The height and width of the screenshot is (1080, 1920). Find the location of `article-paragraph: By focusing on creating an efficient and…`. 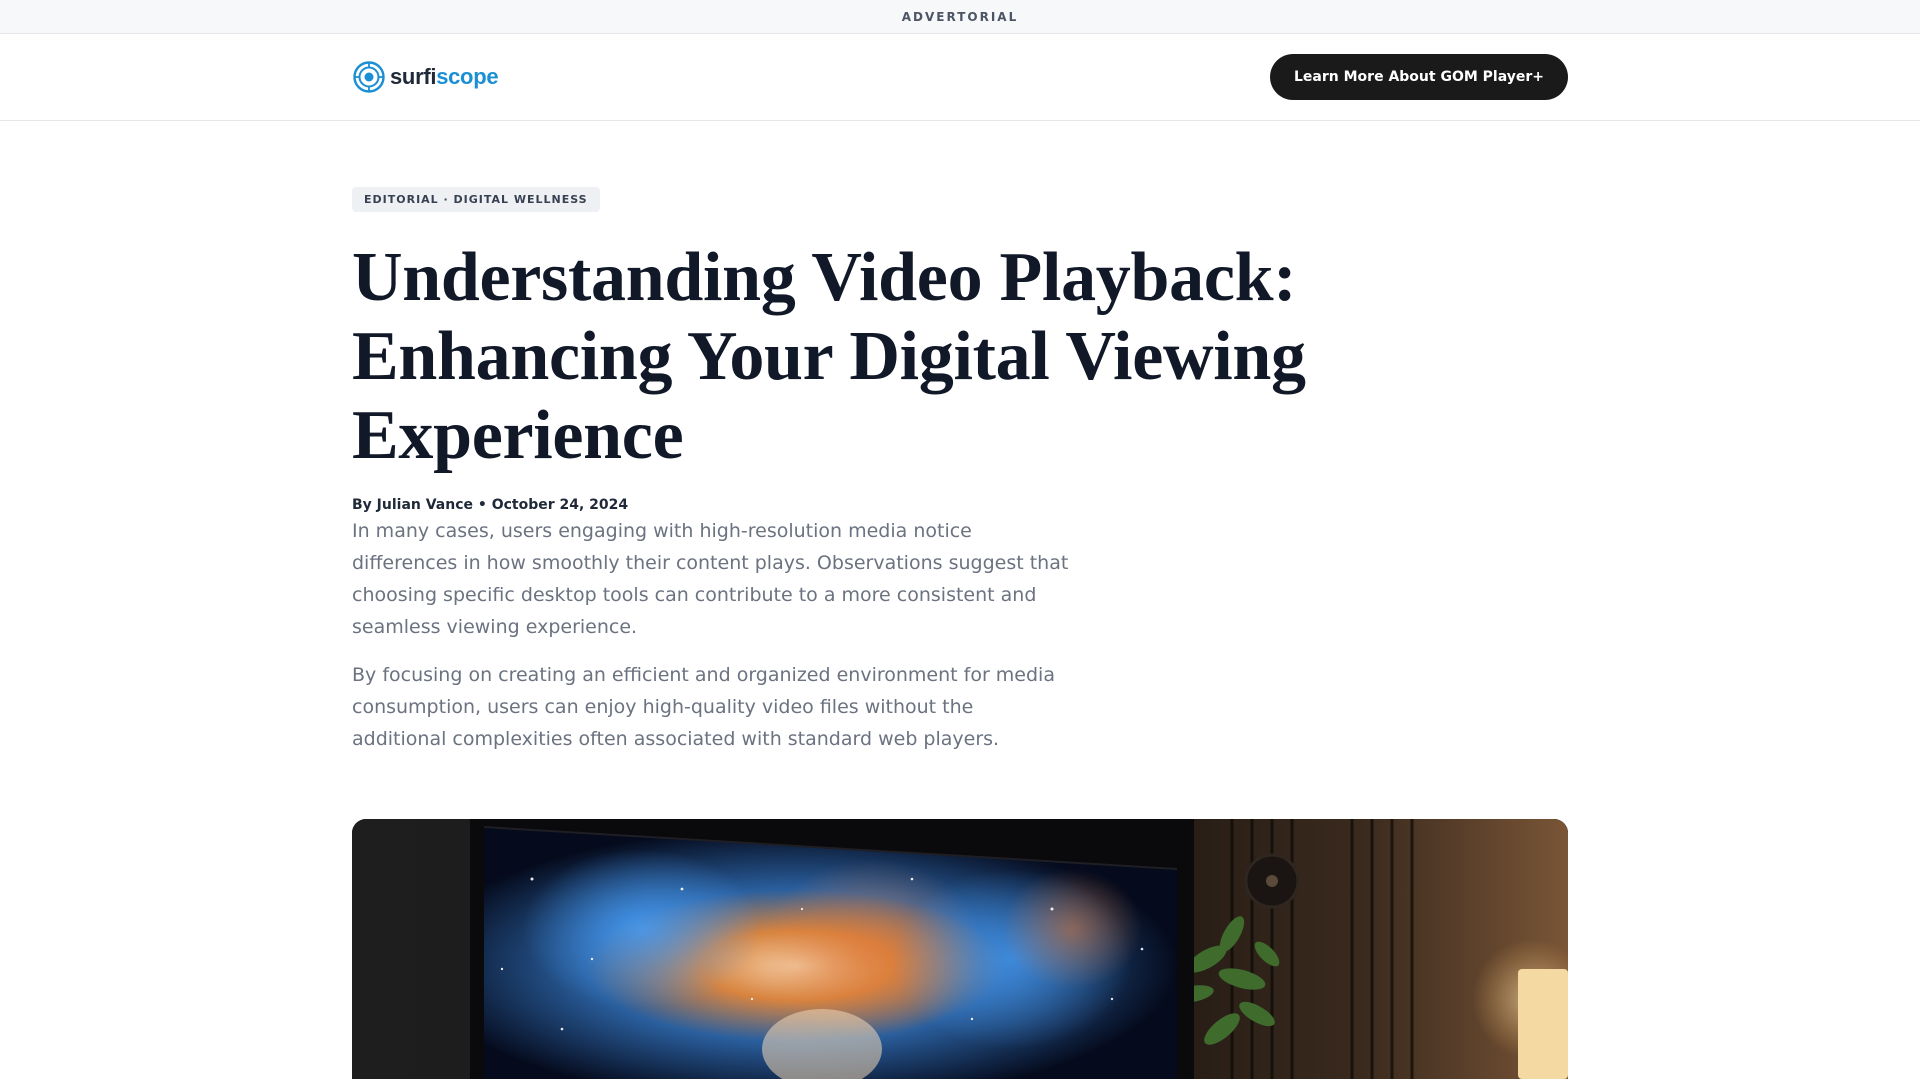

article-paragraph: By focusing on creating an efficient and… is located at coordinates (703, 707).